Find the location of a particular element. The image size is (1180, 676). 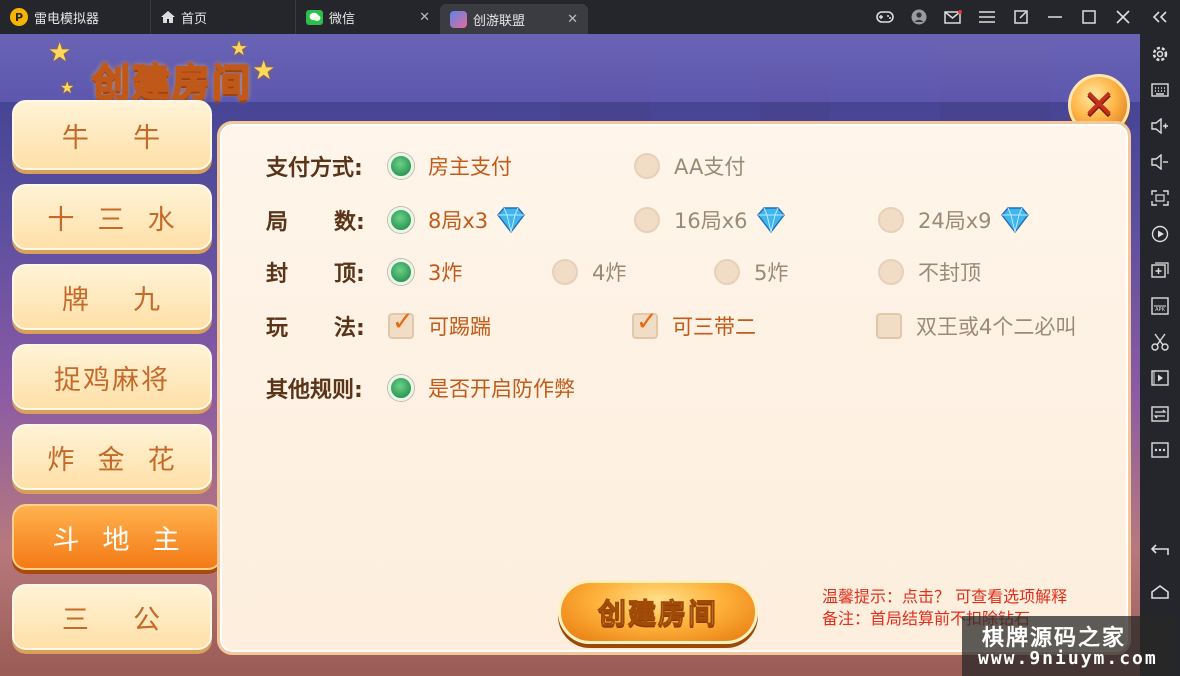

category-tab-paijiu: 牌 九 is located at coordinates (112, 297).